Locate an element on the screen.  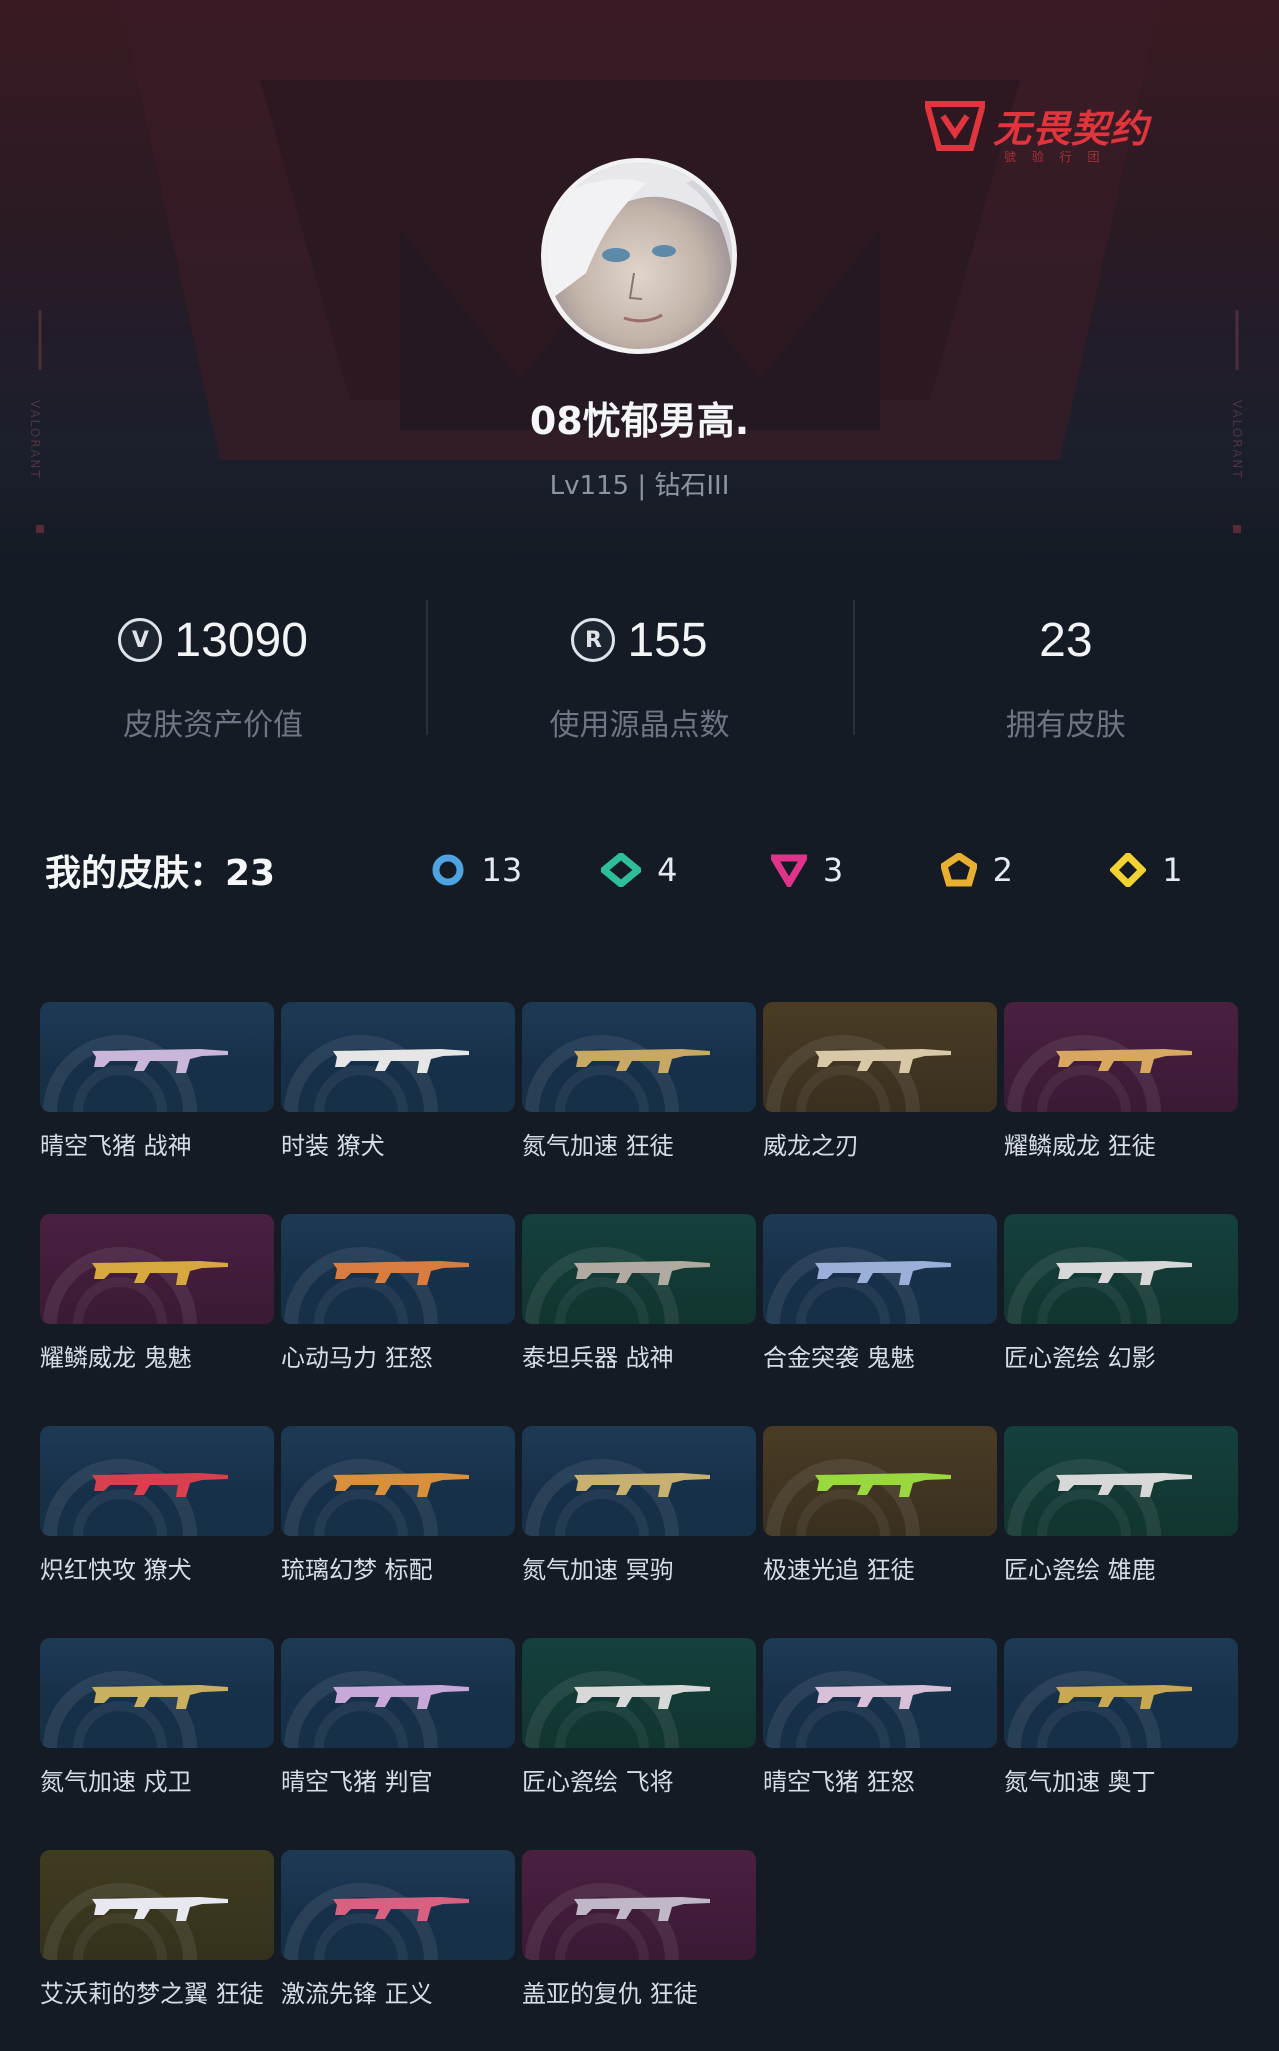
tier-select: 13 is located at coordinates (493, 870).